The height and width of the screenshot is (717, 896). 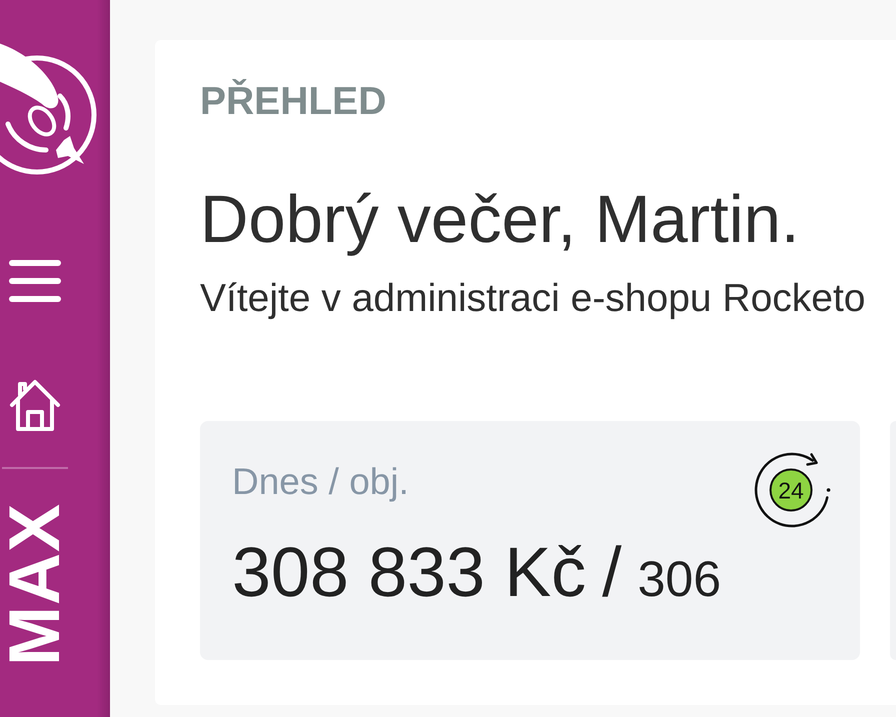 What do you see at coordinates (533, 299) in the screenshot?
I see `welcome-text: Vítejte v administraci e-shopu Rocketo` at bounding box center [533, 299].